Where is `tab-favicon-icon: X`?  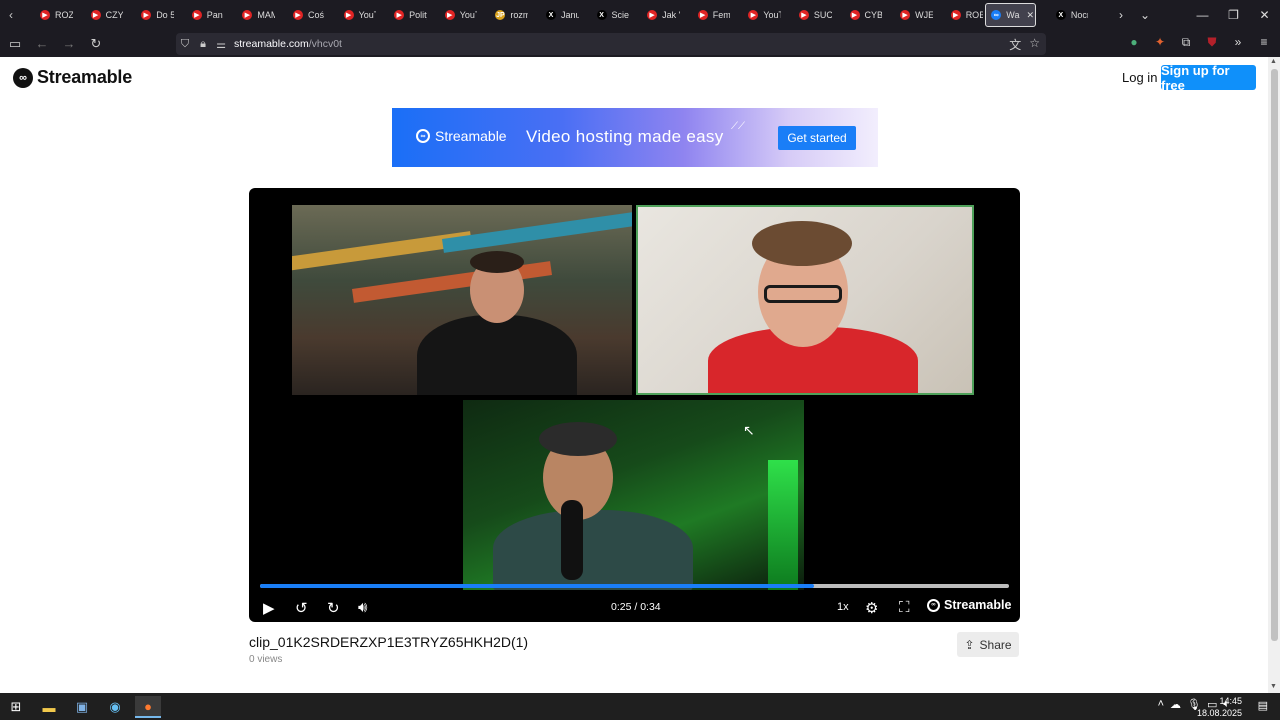 tab-favicon-icon: X is located at coordinates (1060, 15).